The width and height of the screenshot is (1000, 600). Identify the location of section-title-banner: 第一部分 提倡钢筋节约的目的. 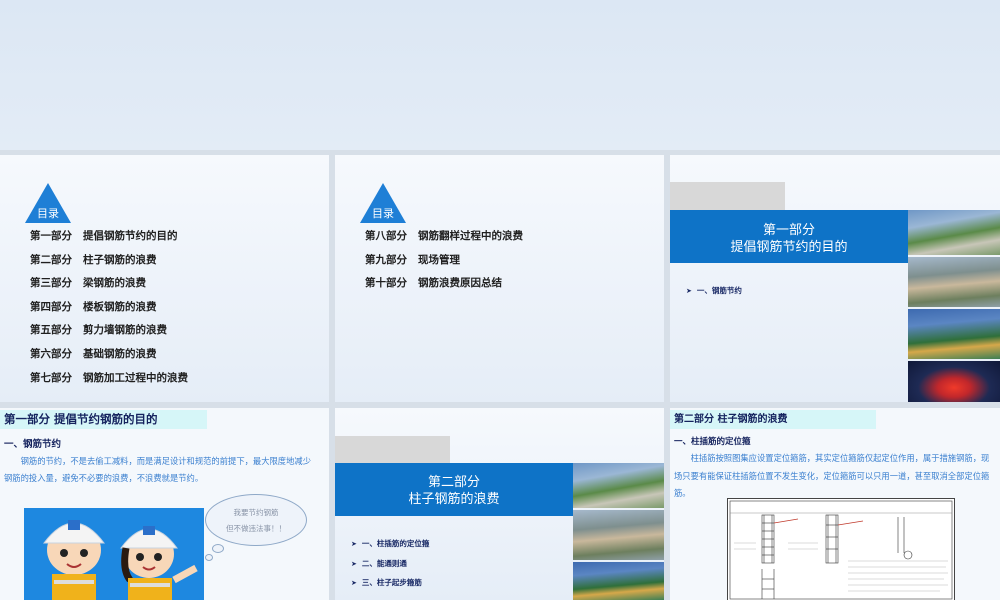
(789, 236).